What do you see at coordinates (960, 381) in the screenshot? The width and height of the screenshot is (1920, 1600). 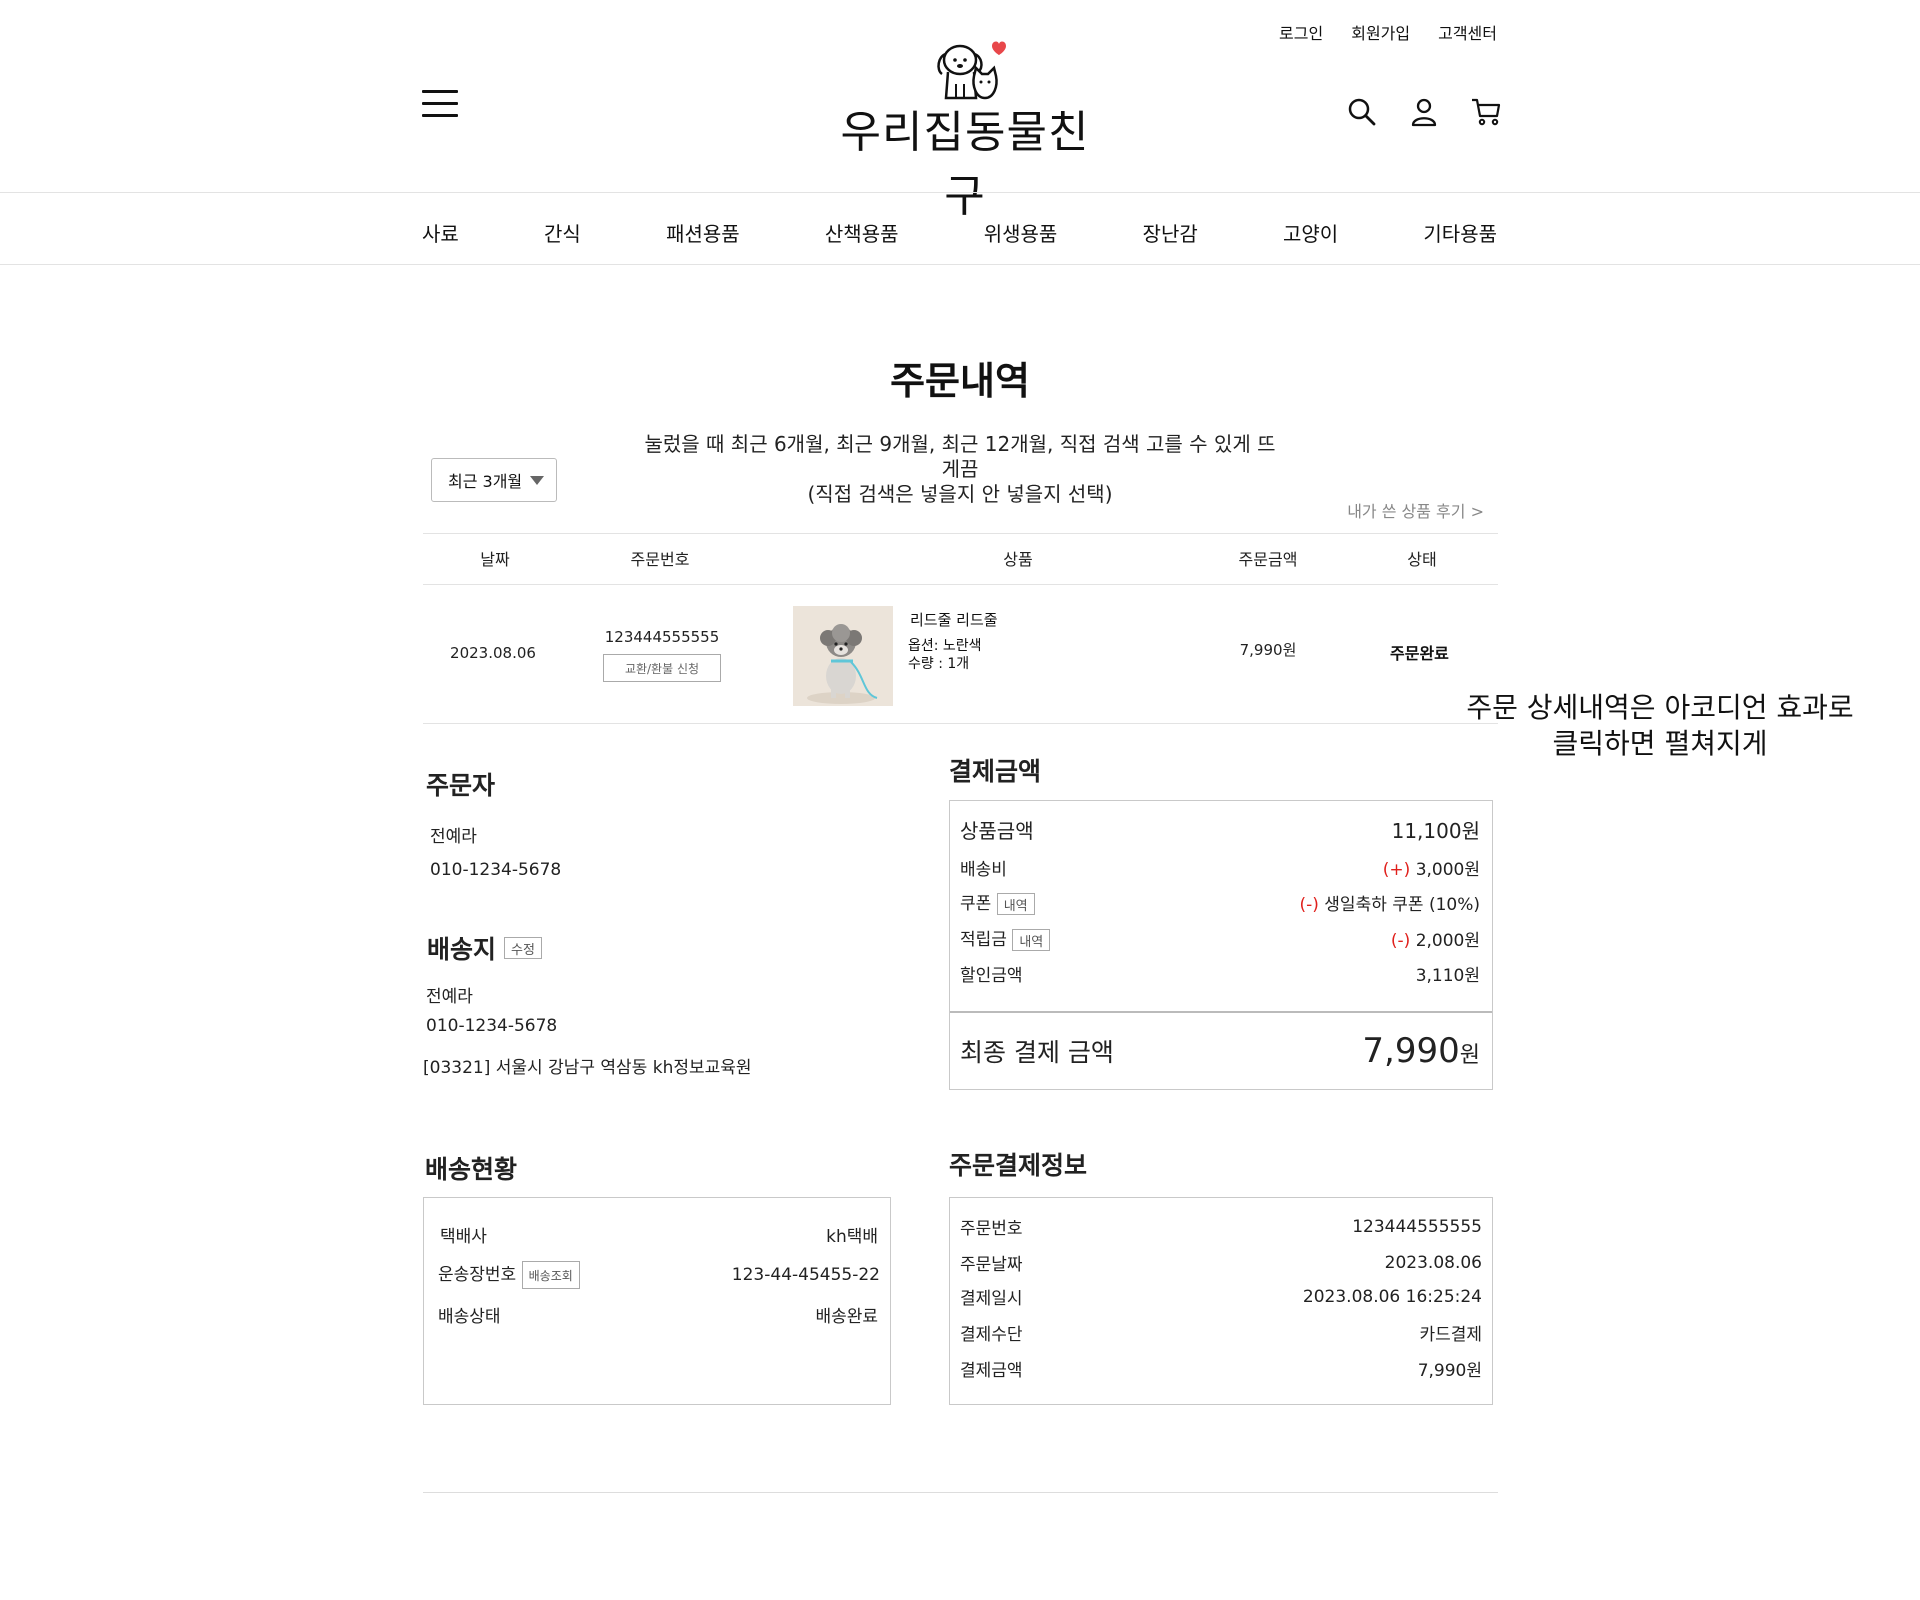 I see `page-title: 주문내역` at bounding box center [960, 381].